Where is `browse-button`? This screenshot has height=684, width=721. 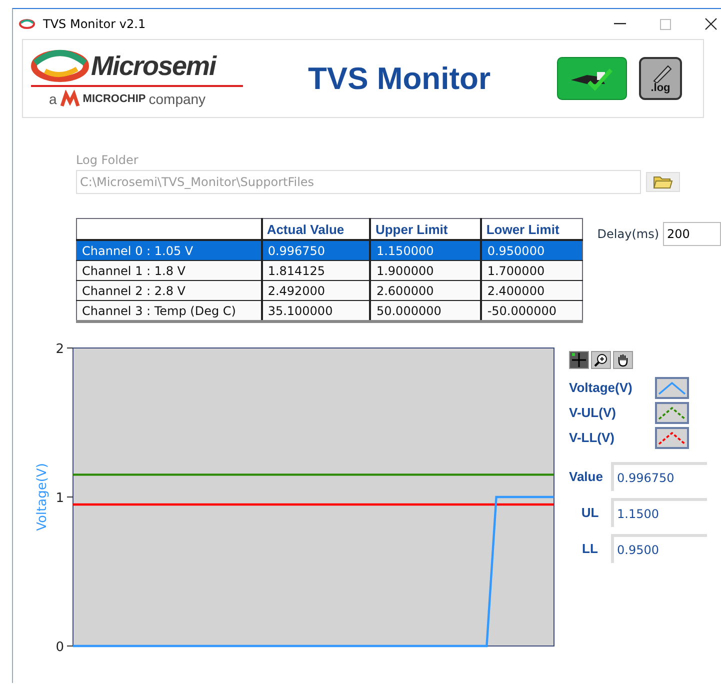 browse-button is located at coordinates (663, 182).